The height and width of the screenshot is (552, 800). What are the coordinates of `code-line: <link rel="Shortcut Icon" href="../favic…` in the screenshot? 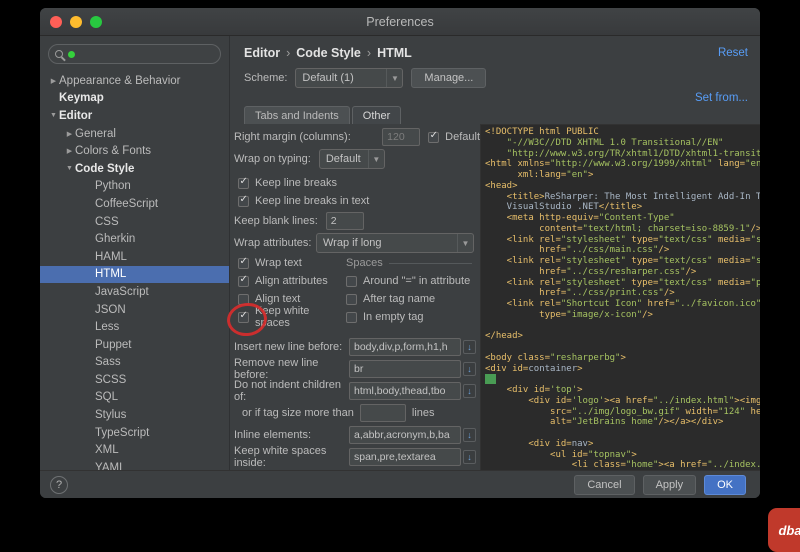 It's located at (622, 304).